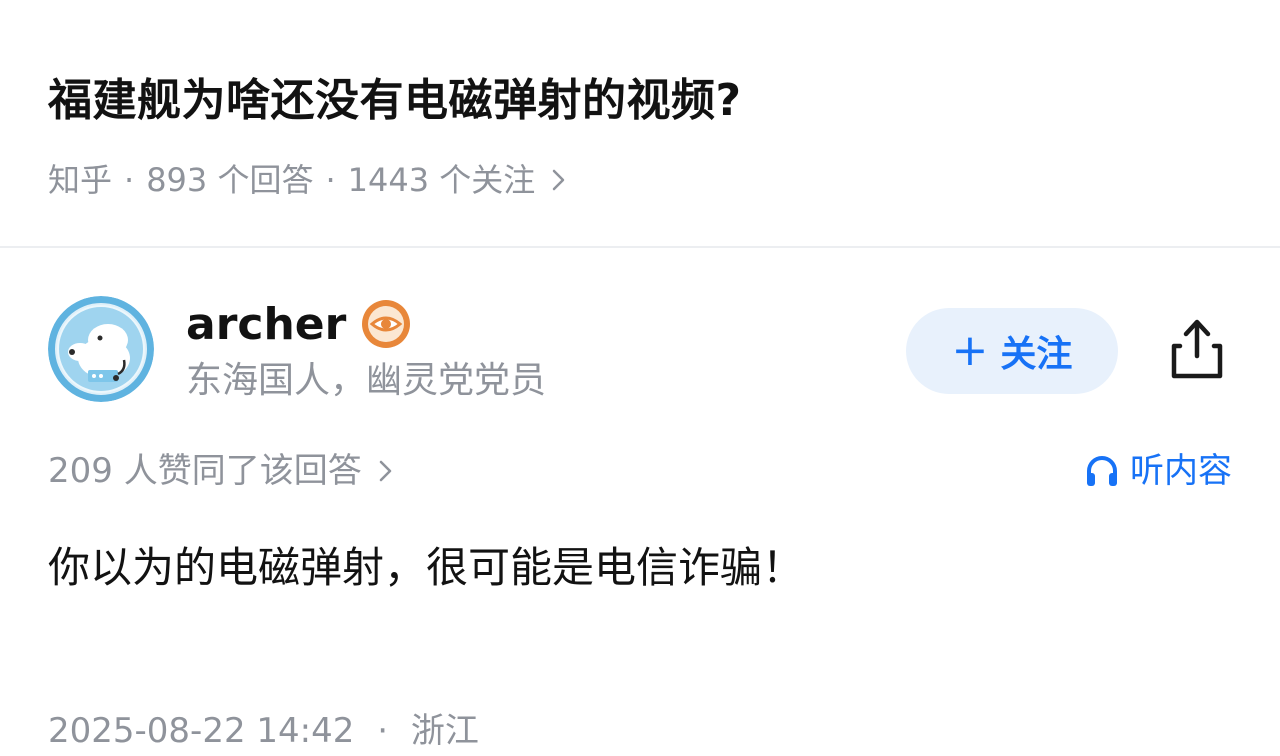 This screenshot has width=1280, height=756. I want to click on share-icon, so click(1197, 349).